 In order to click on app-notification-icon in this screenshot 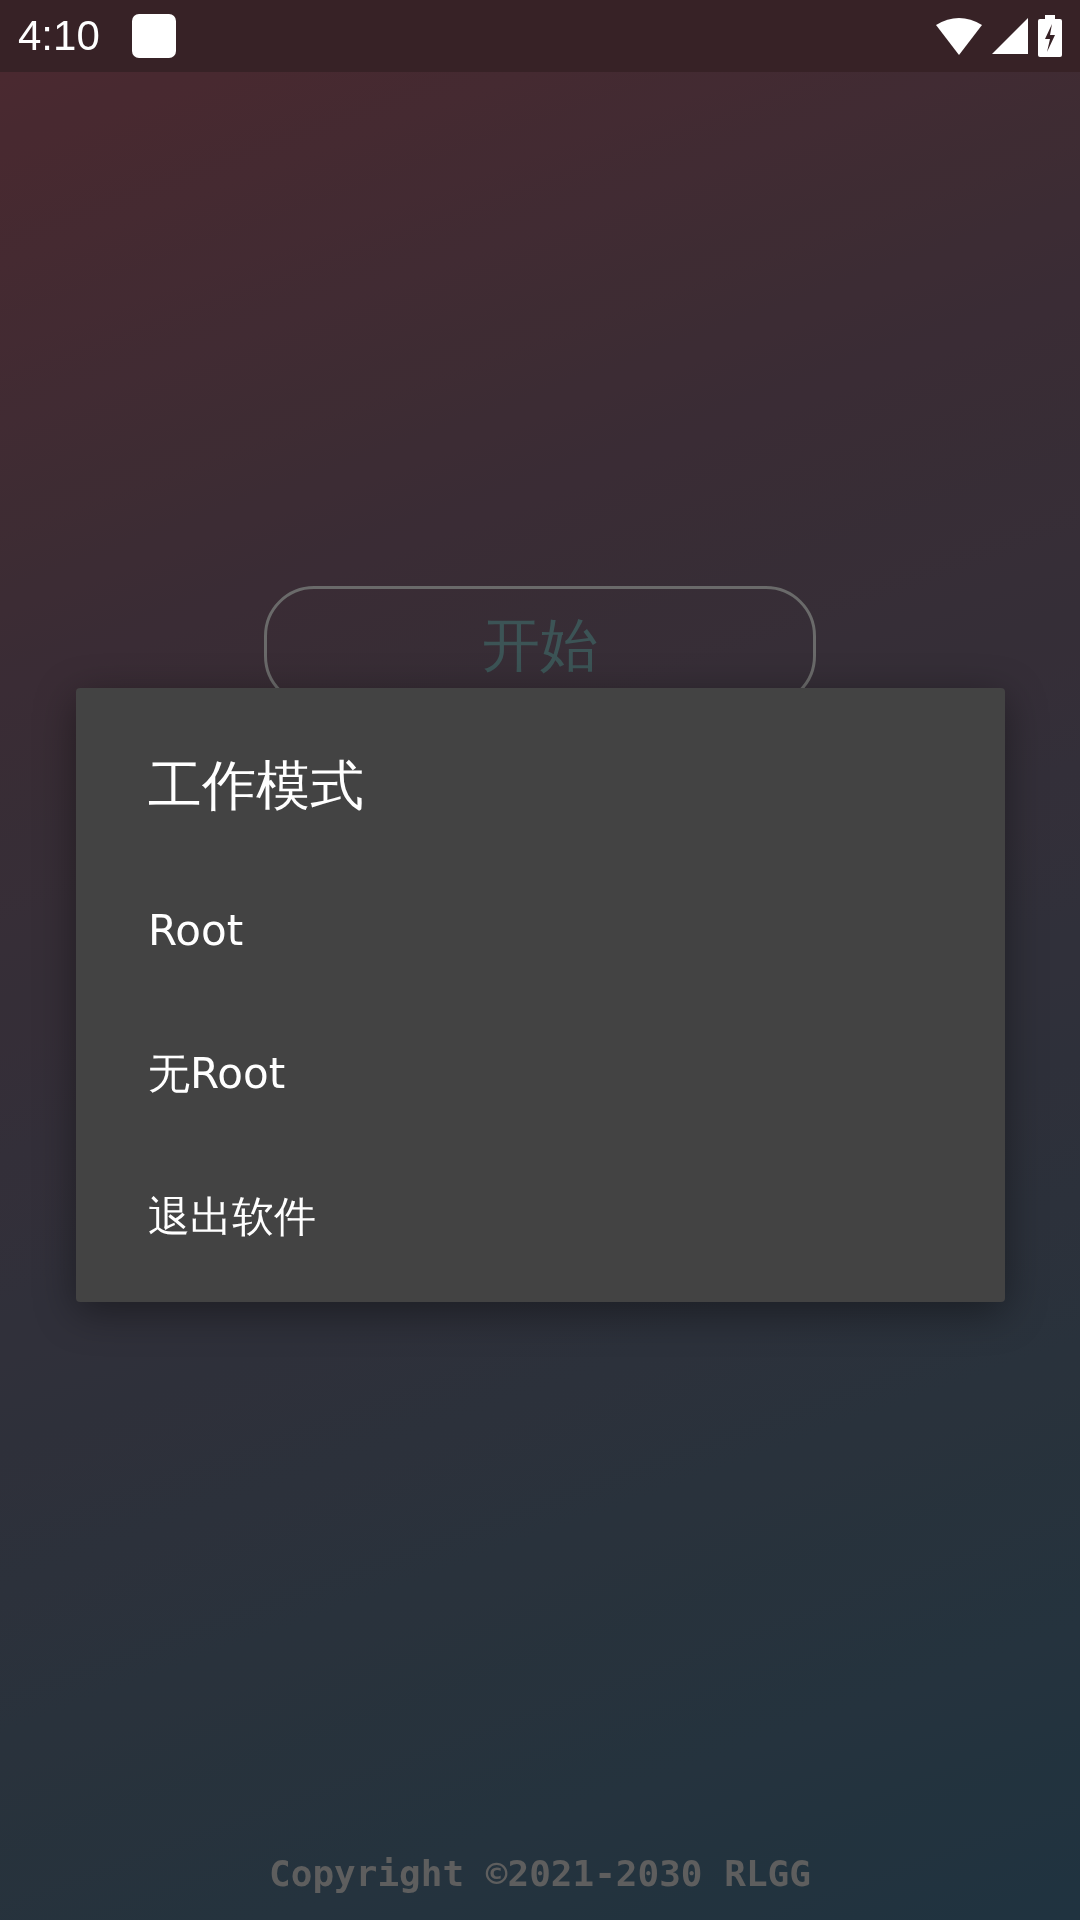, I will do `click(153, 36)`.